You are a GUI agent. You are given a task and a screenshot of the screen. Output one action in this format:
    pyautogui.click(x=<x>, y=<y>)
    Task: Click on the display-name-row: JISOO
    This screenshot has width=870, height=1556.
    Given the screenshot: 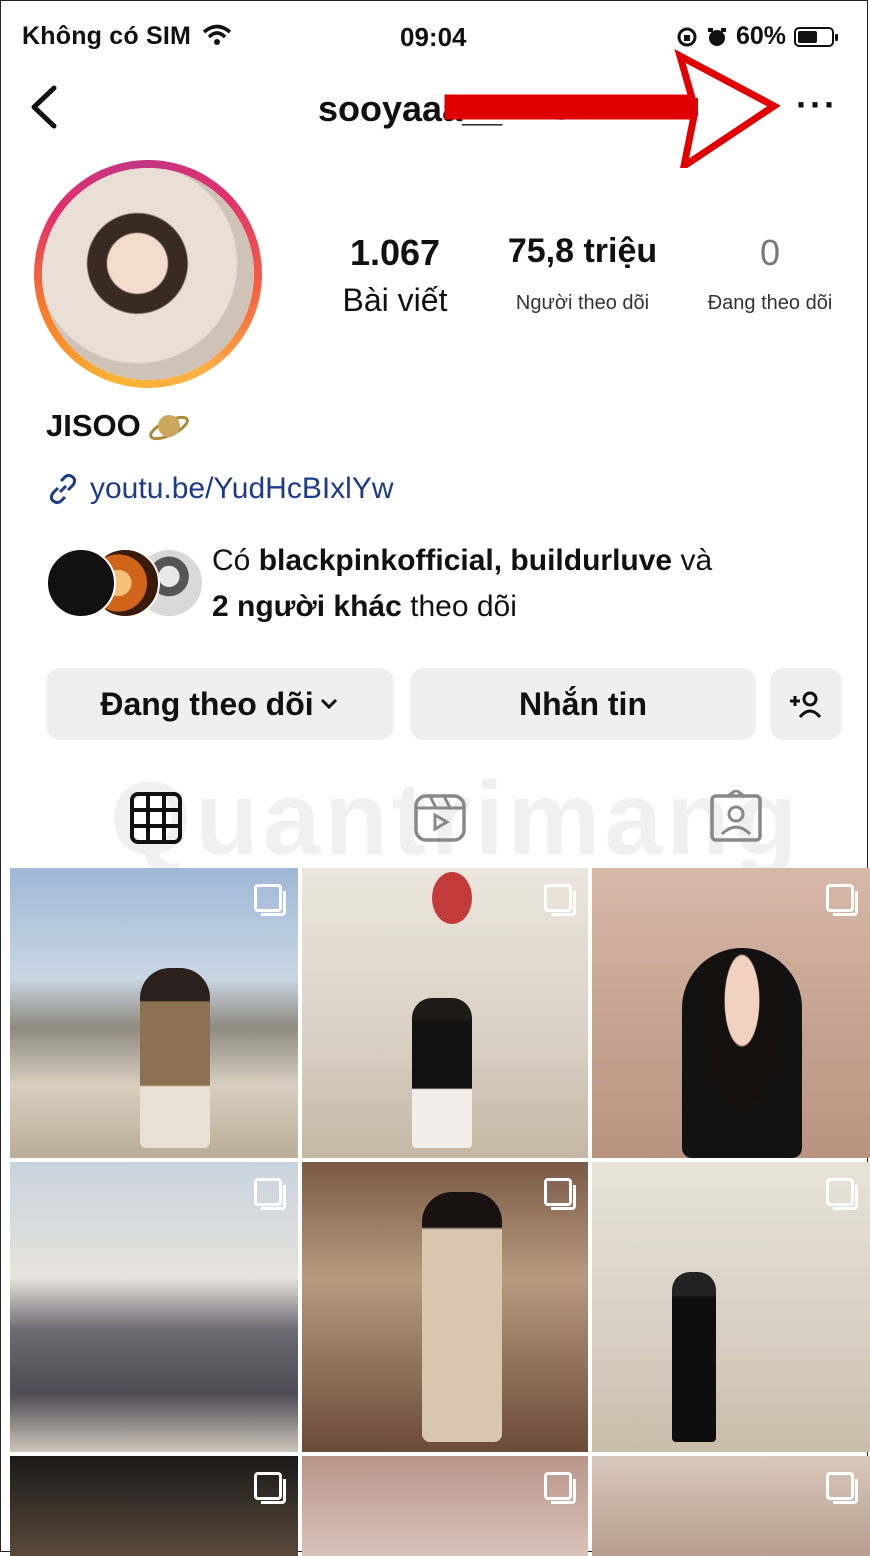 What is the action you would take?
    pyautogui.click(x=118, y=426)
    